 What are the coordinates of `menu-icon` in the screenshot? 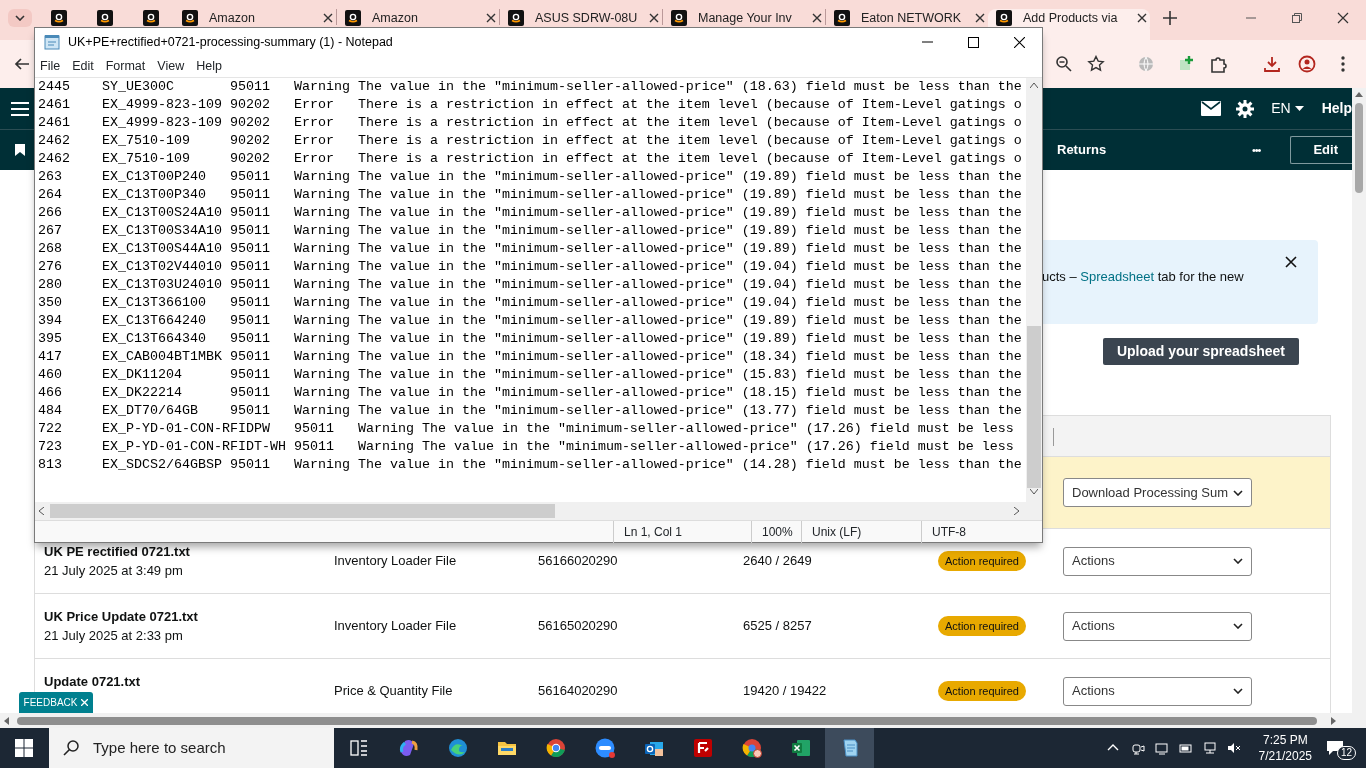 It's located at (20, 108).